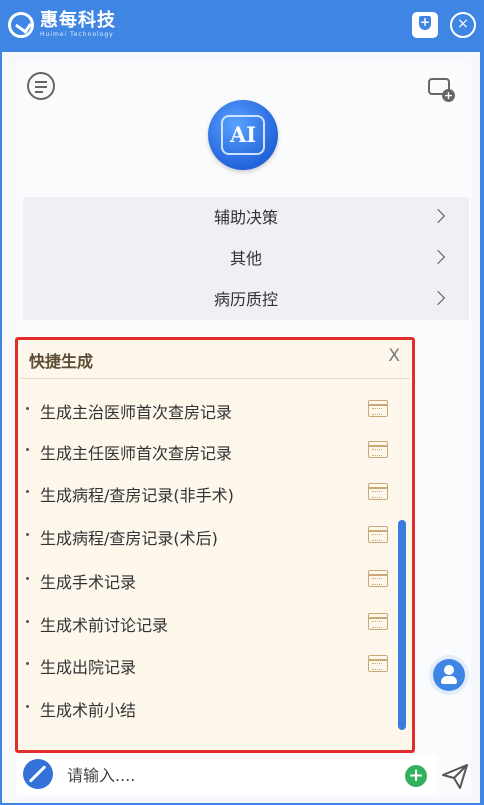 This screenshot has width=484, height=805. What do you see at coordinates (77, 34) in the screenshot?
I see `logo-subtext: Huimei Technology` at bounding box center [77, 34].